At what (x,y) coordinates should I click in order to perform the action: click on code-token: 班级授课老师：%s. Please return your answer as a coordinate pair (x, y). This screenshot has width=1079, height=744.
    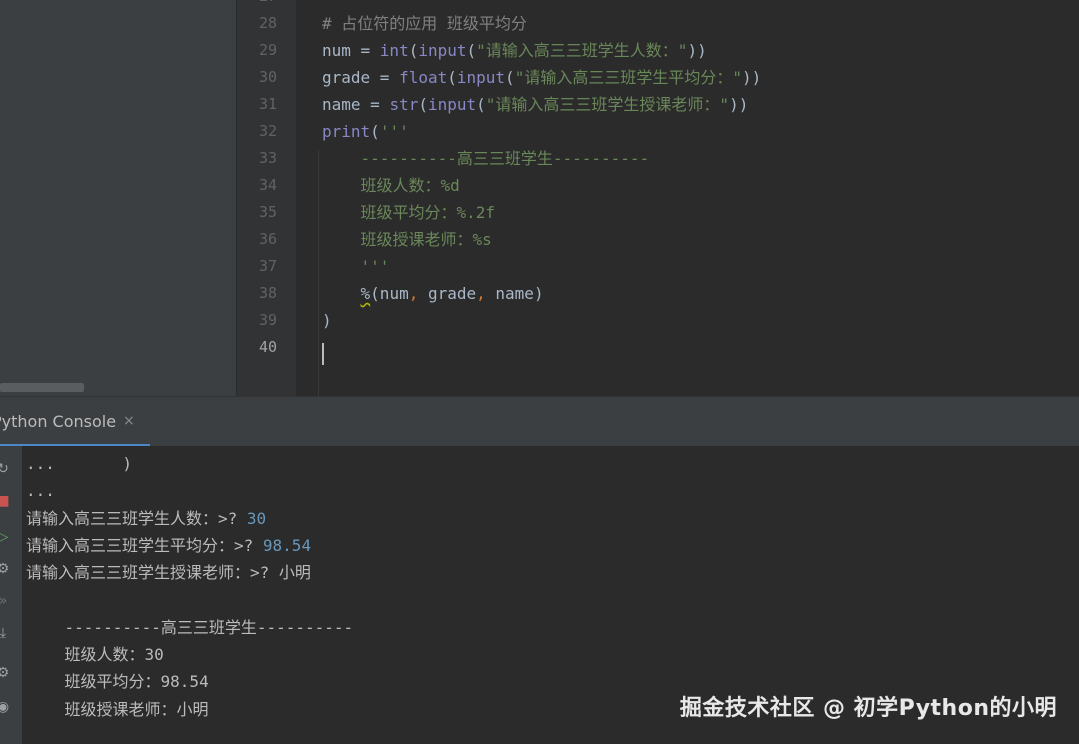
    Looking at the image, I should click on (407, 239).